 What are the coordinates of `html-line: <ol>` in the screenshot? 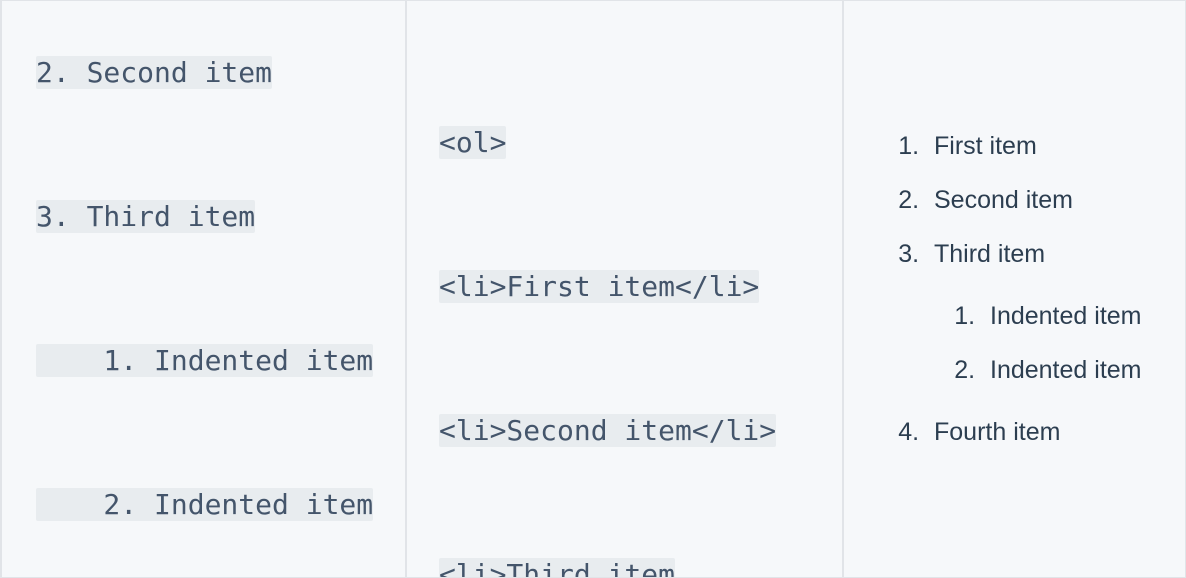 It's located at (640, 143).